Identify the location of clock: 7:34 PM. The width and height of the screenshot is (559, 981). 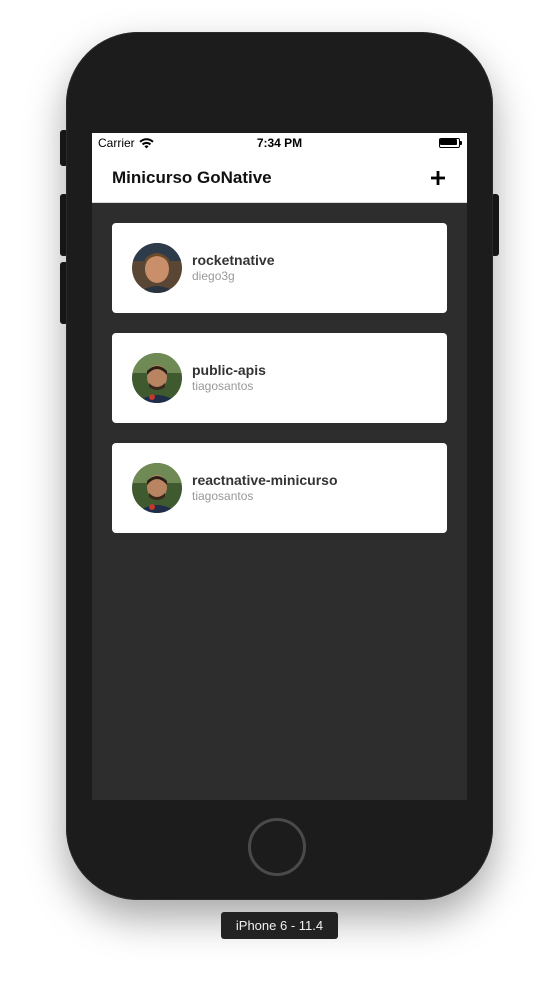
(279, 143).